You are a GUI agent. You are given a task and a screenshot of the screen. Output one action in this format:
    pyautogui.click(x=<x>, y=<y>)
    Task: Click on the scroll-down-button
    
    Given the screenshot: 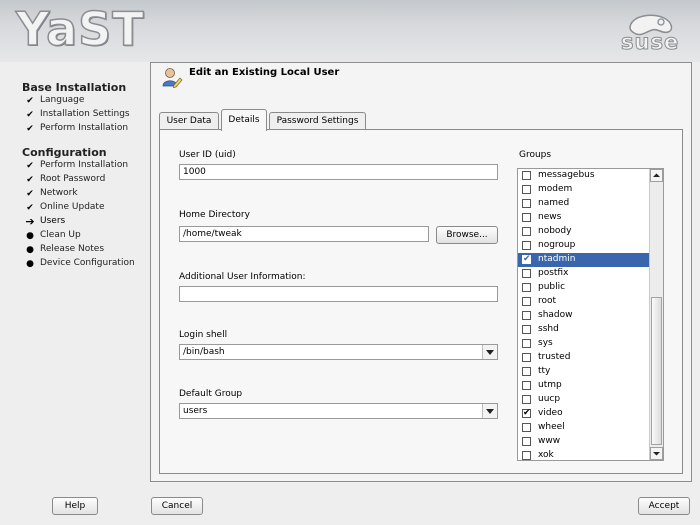 What is the action you would take?
    pyautogui.click(x=656, y=453)
    